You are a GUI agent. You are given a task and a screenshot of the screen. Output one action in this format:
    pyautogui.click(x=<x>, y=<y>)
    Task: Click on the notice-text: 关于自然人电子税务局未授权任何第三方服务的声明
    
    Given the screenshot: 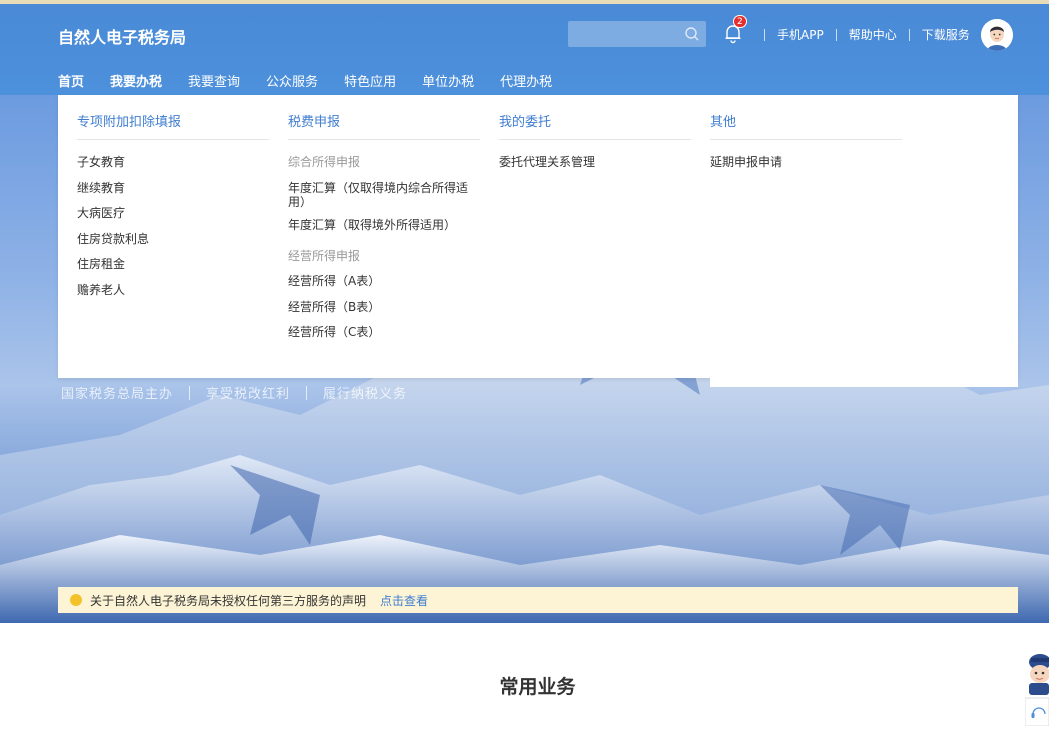 What is the action you would take?
    pyautogui.click(x=228, y=600)
    